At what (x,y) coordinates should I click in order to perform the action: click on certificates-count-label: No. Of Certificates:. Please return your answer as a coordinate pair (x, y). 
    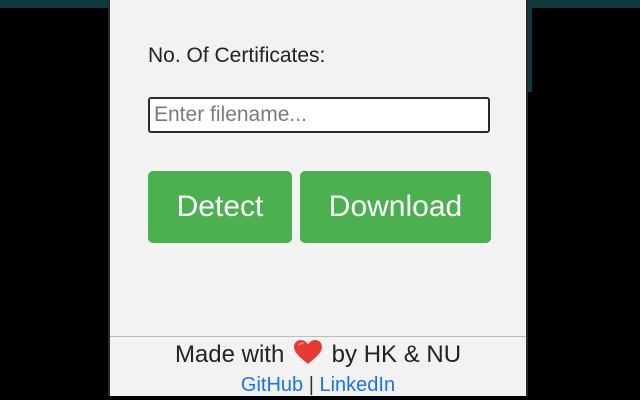
    Looking at the image, I should click on (237, 55).